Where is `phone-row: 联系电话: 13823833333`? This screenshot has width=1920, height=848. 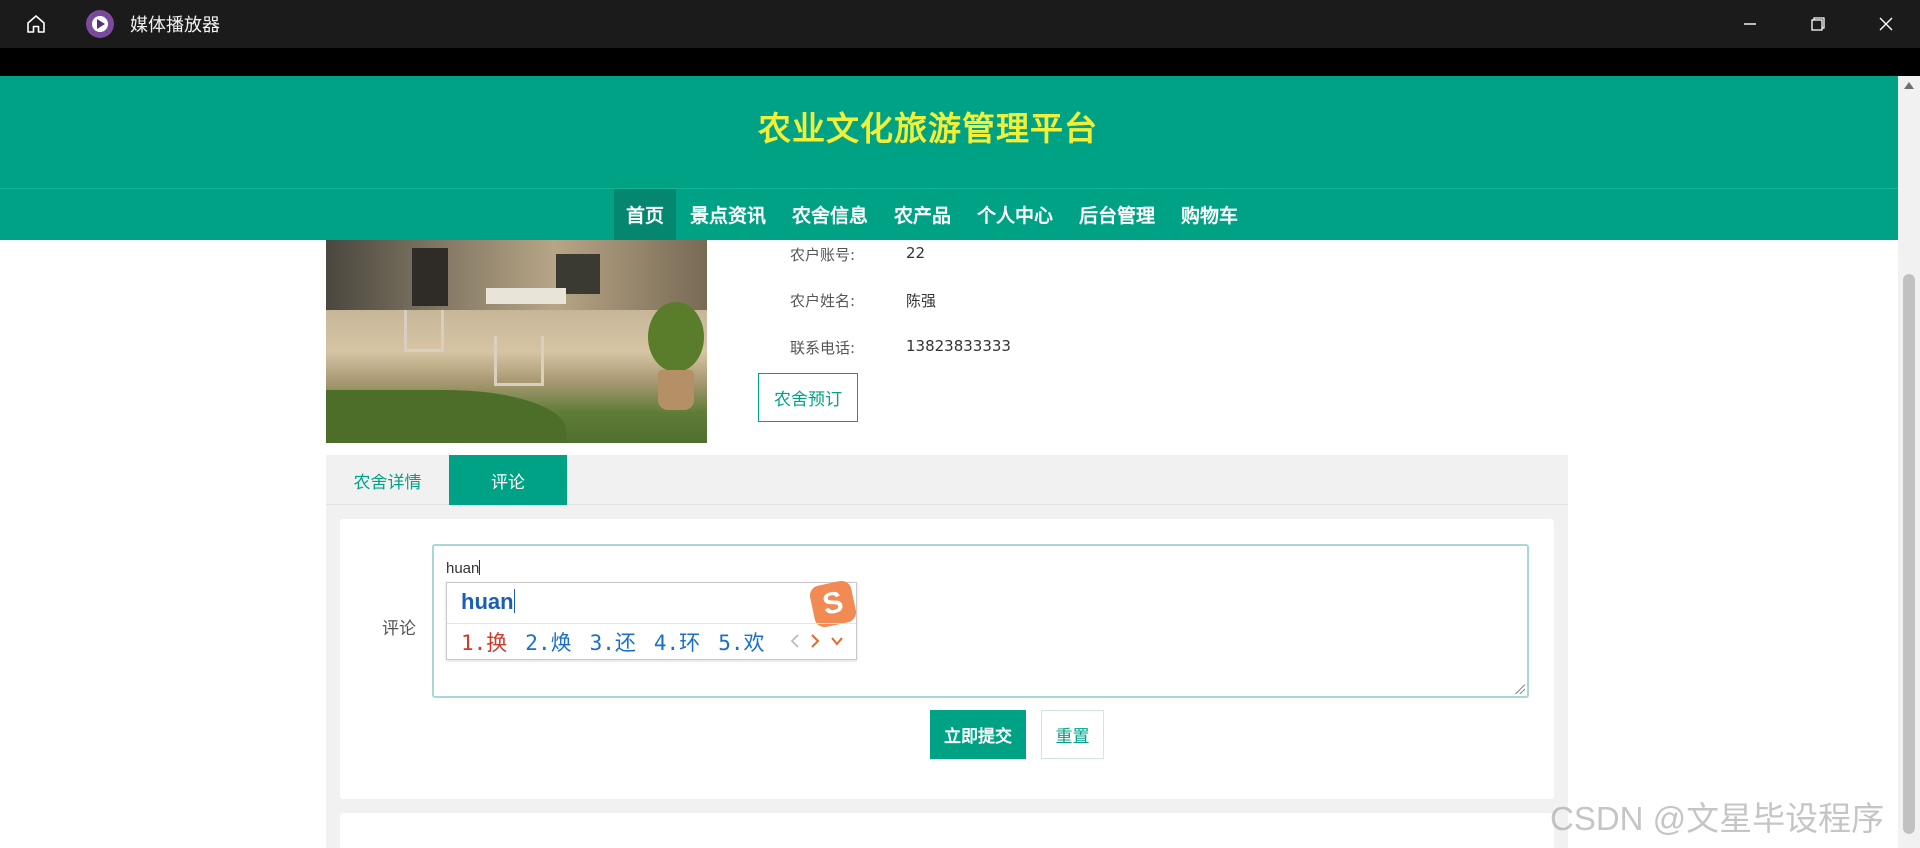
phone-row: 联系电话: 13823833333 is located at coordinates (900, 347).